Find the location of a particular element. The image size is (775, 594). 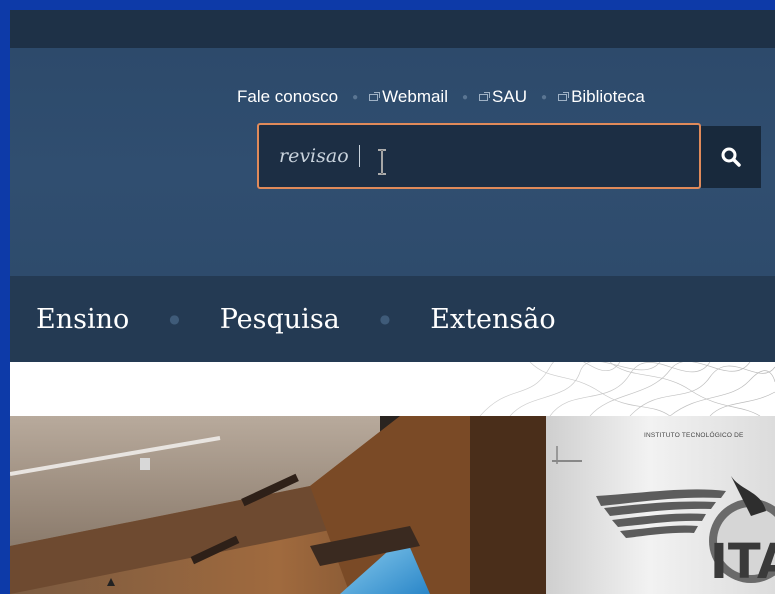

quicklink-label: Fale conosco is located at coordinates (288, 96).